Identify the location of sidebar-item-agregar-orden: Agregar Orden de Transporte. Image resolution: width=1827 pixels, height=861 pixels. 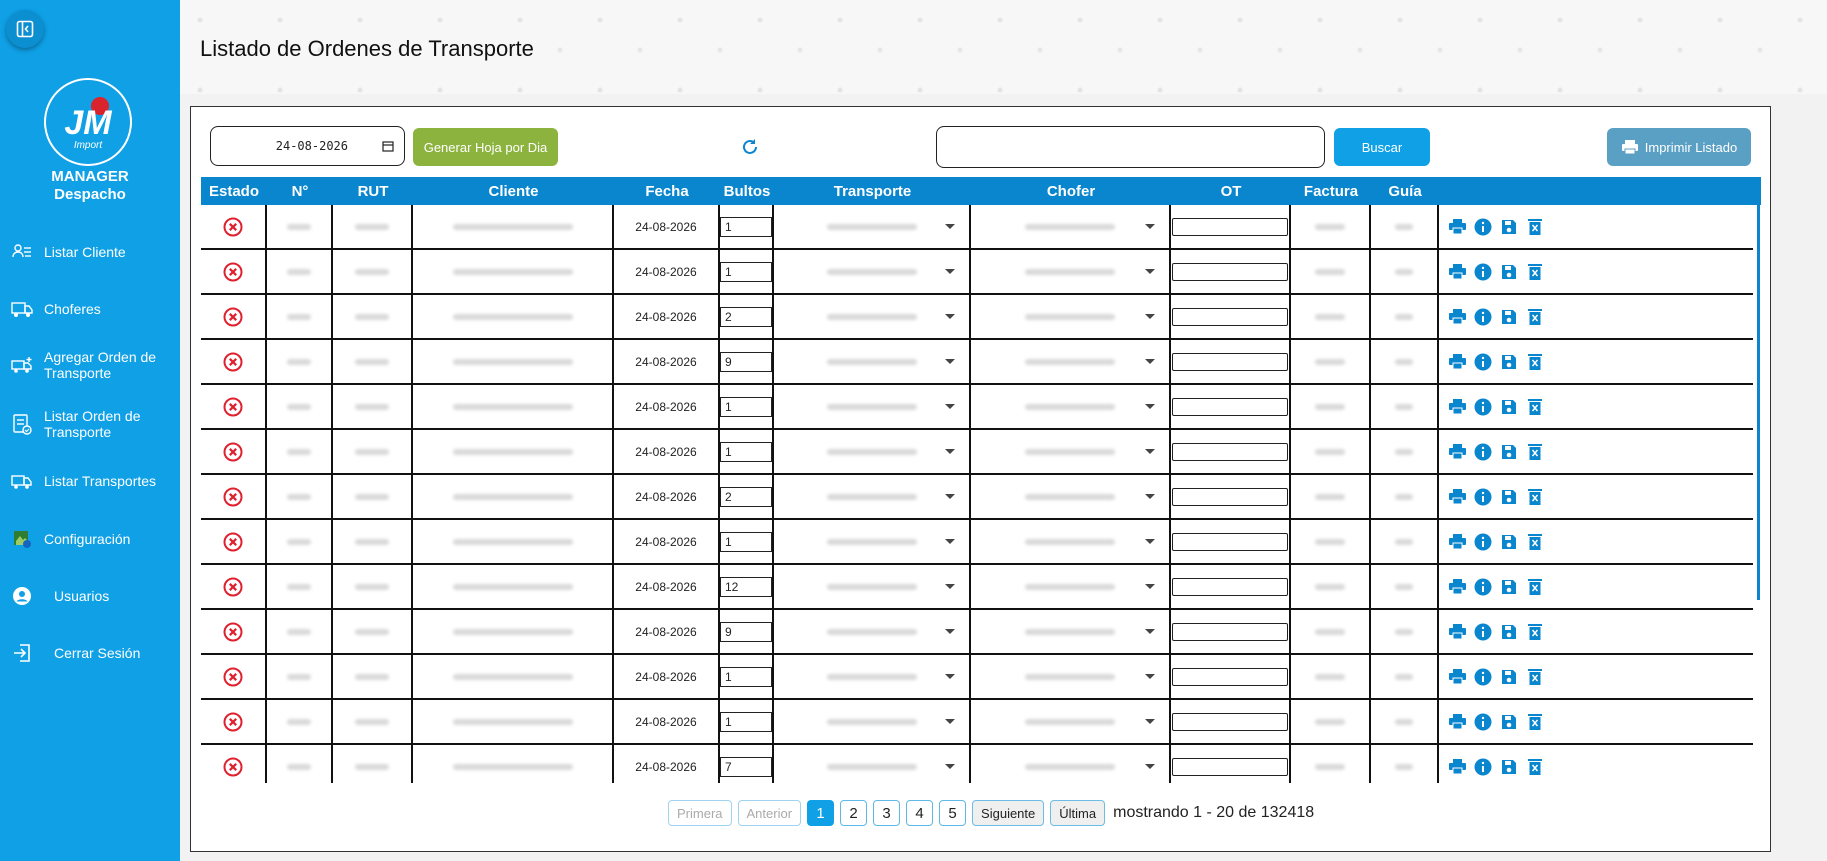
(90, 365).